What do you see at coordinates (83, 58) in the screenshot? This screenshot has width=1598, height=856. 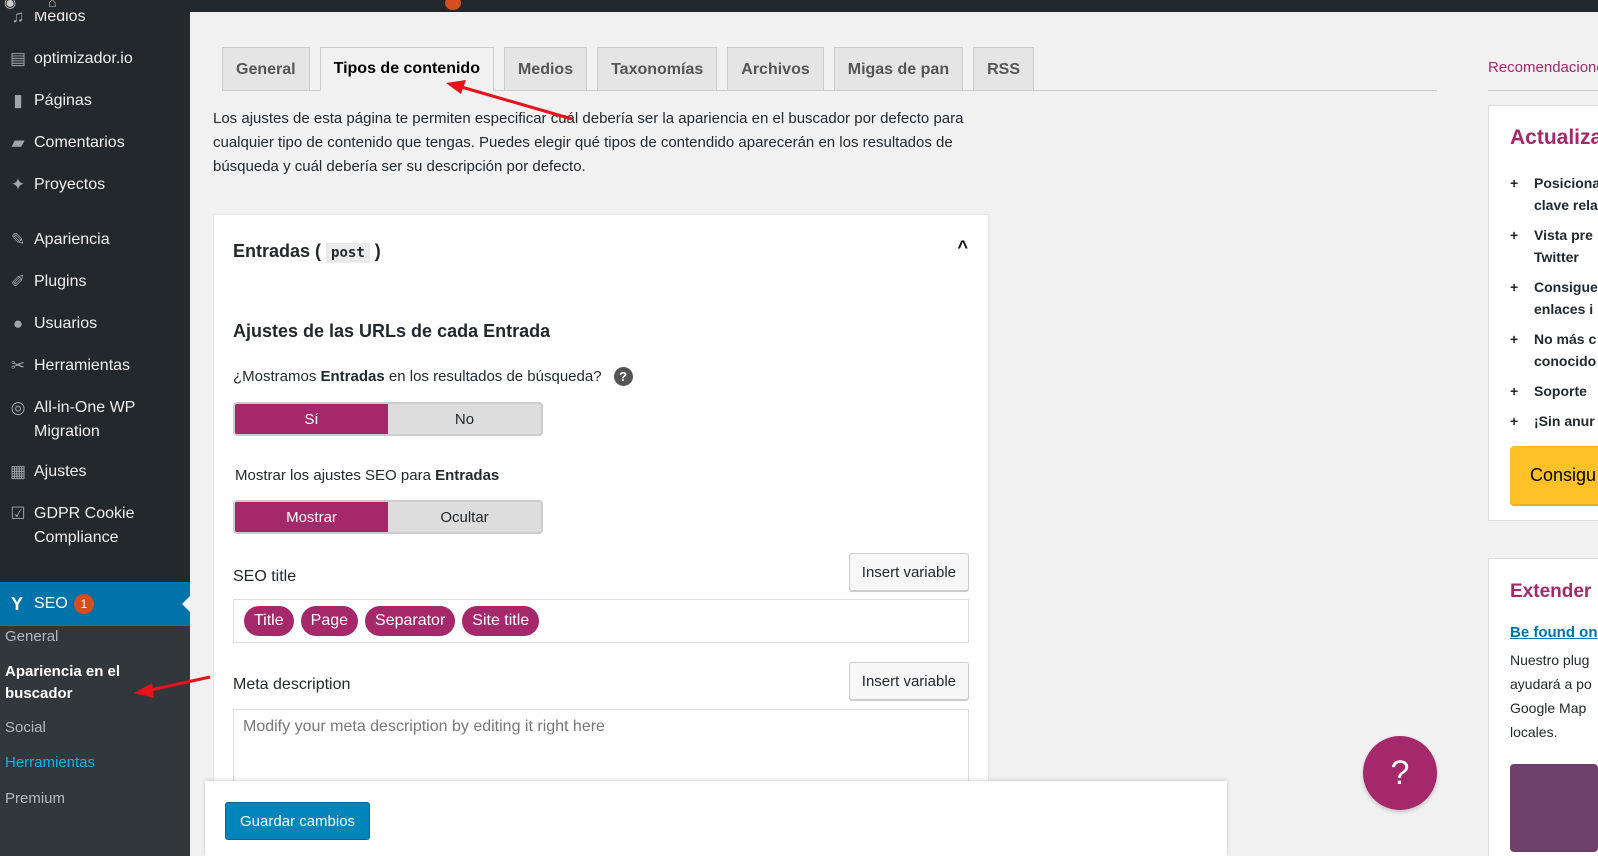 I see `menu-label: optimizador.io` at bounding box center [83, 58].